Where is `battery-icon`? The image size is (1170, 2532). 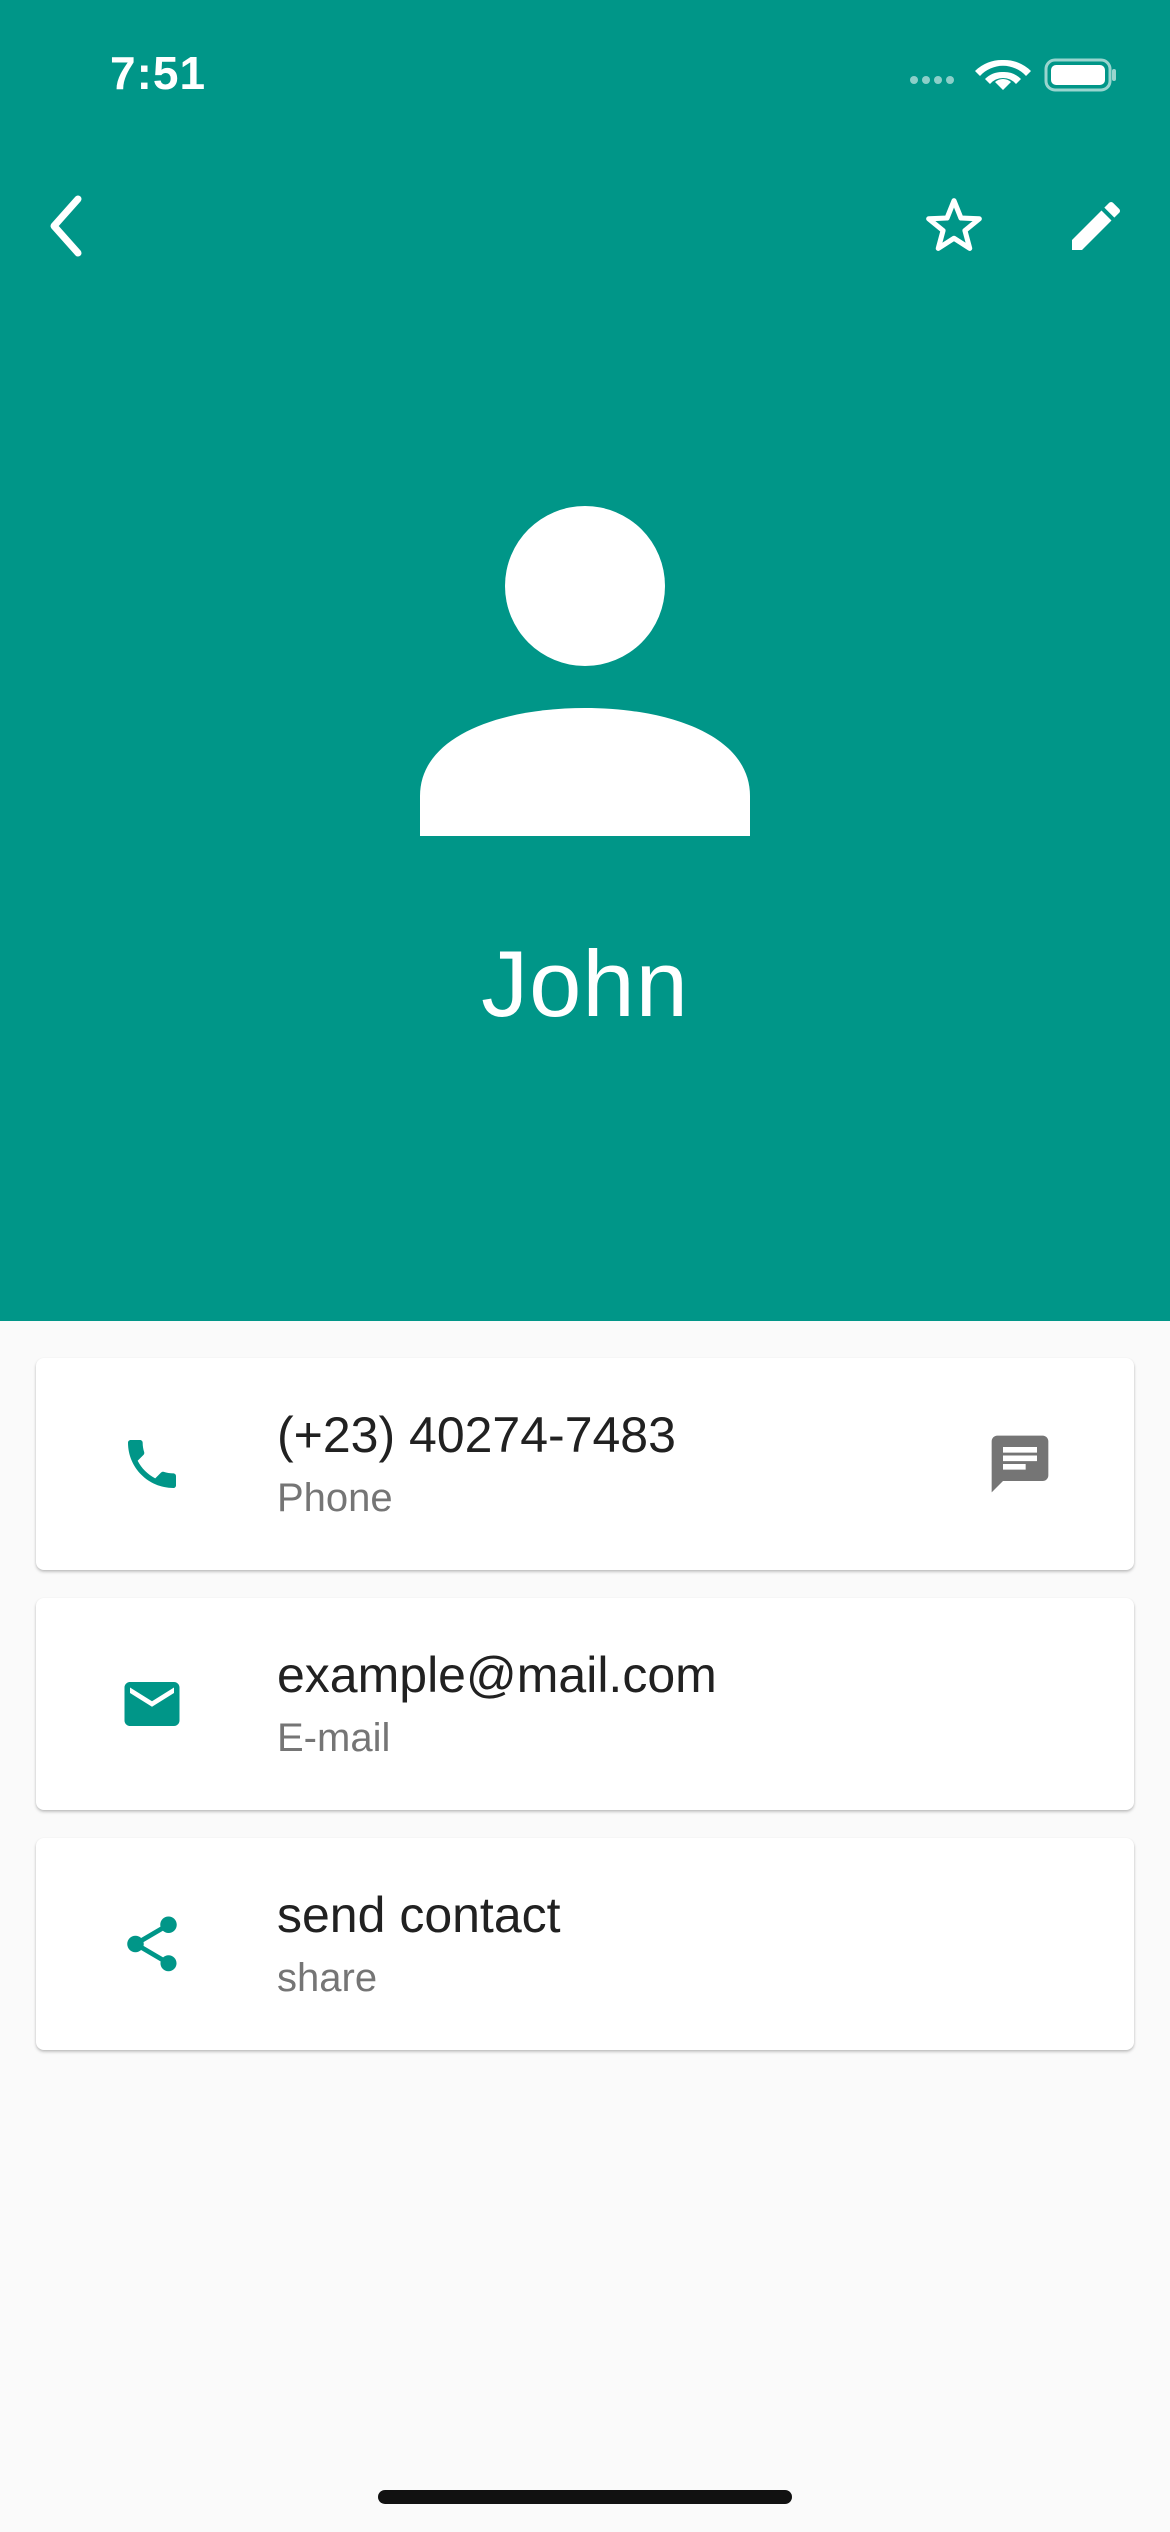
battery-icon is located at coordinates (1080, 75).